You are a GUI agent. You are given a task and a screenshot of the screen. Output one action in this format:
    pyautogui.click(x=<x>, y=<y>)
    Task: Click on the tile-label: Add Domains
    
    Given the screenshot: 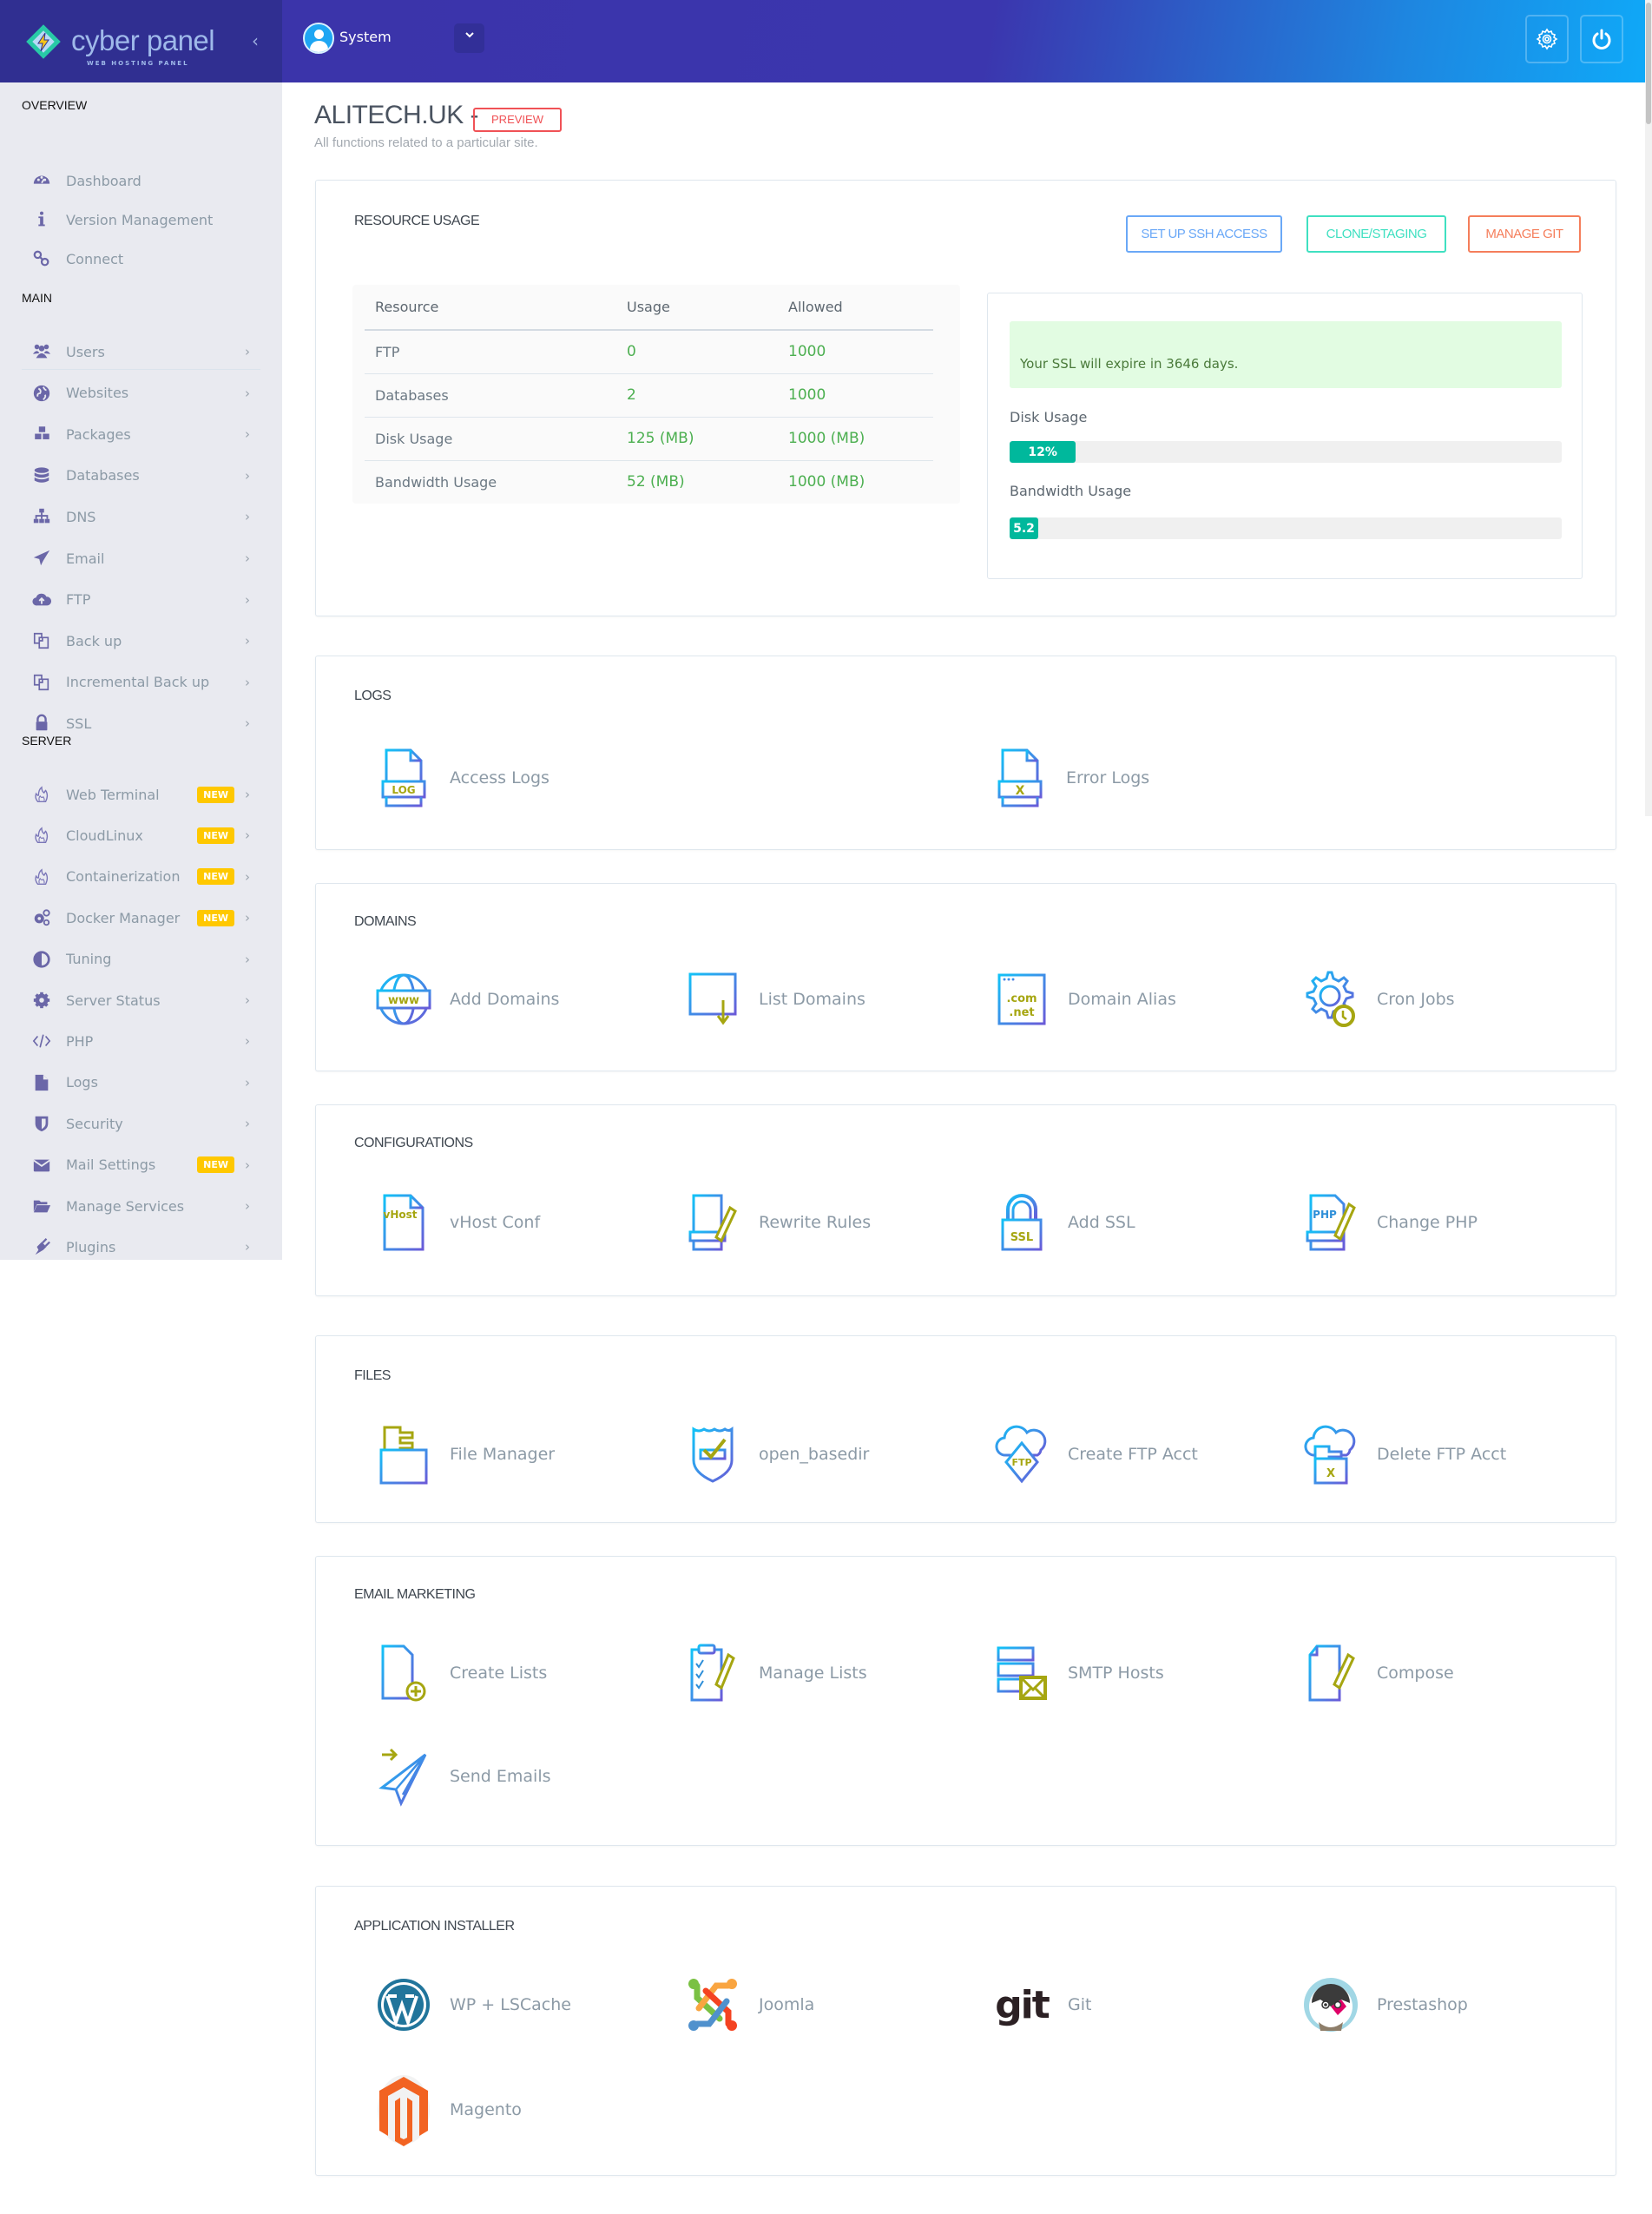 What is the action you would take?
    pyautogui.click(x=505, y=999)
    